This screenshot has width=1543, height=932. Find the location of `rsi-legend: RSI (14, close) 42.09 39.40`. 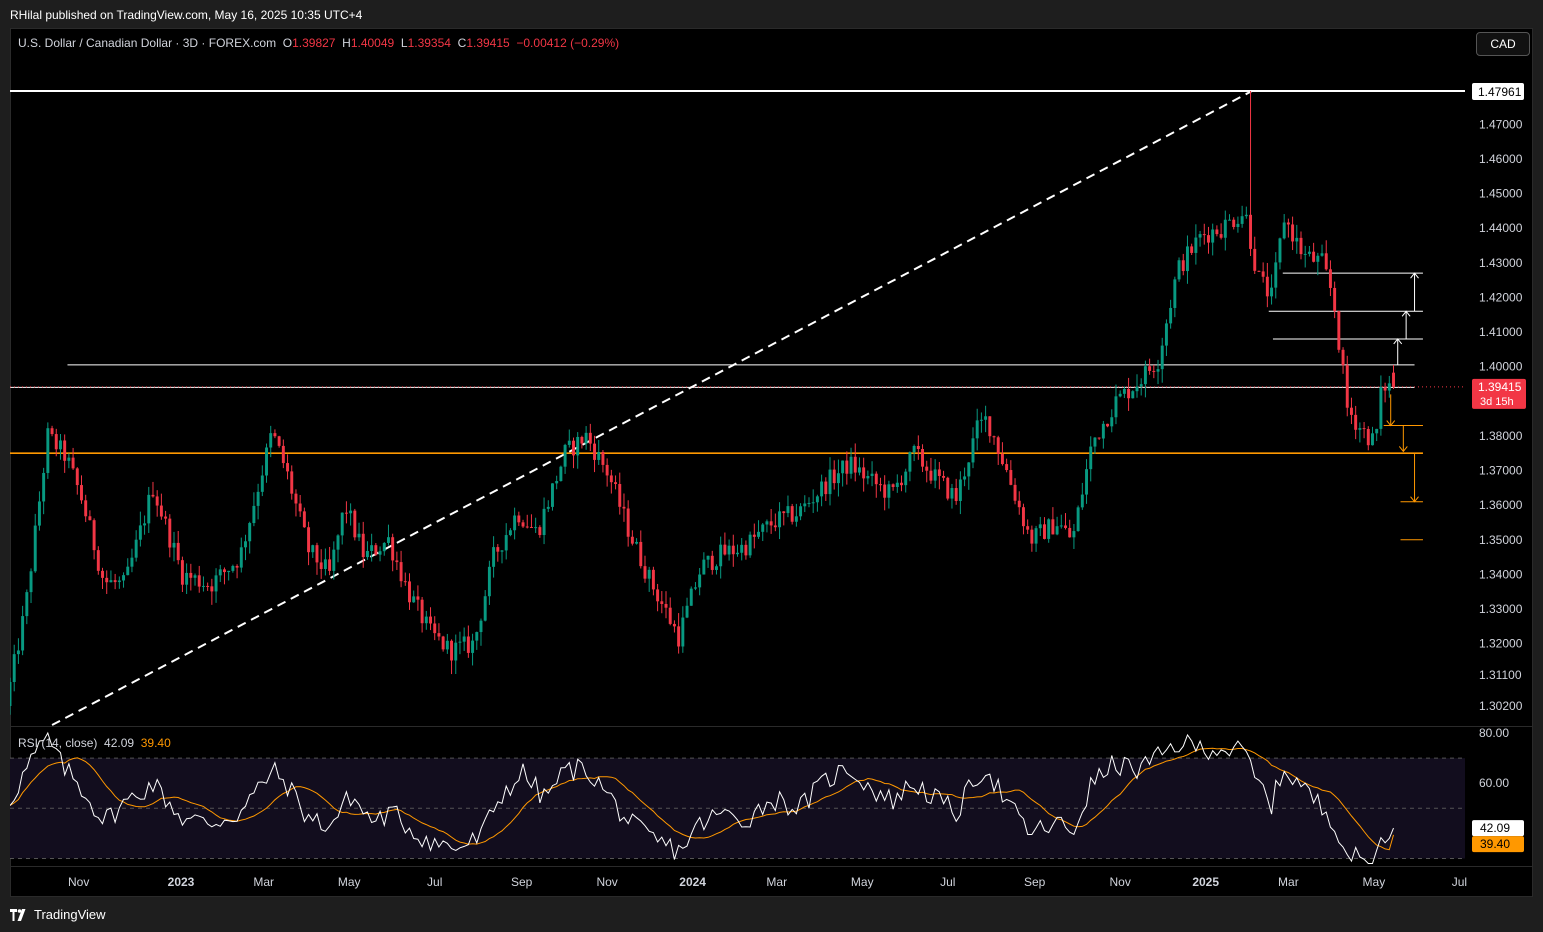

rsi-legend: RSI (14, close) 42.09 39.40 is located at coordinates (94, 743).